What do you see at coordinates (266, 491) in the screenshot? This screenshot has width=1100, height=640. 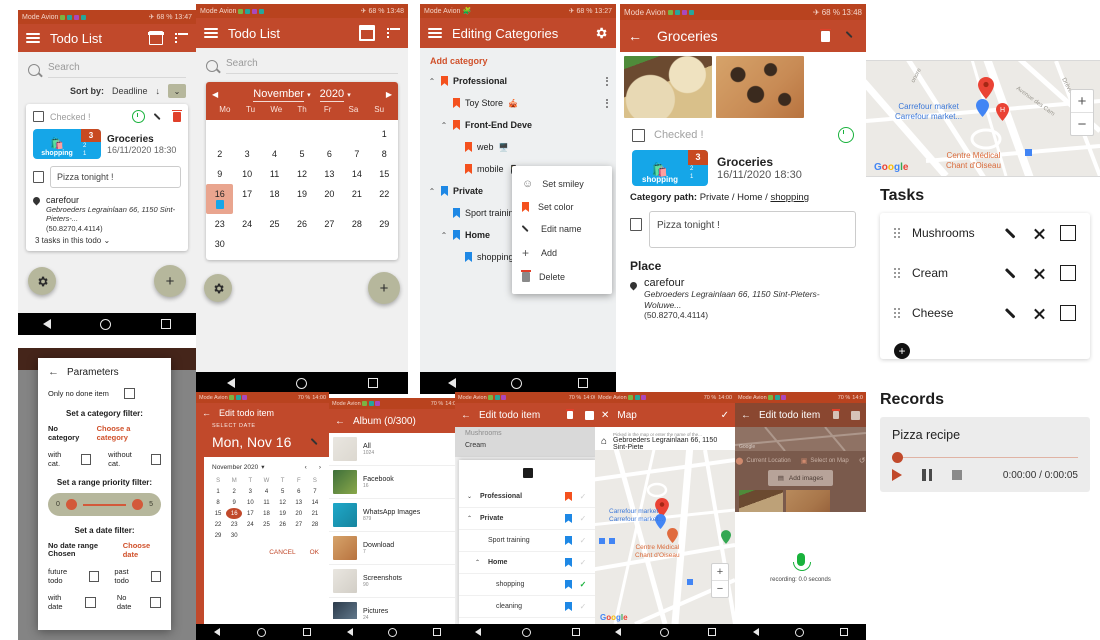 I see `date-picker-day: 4` at bounding box center [266, 491].